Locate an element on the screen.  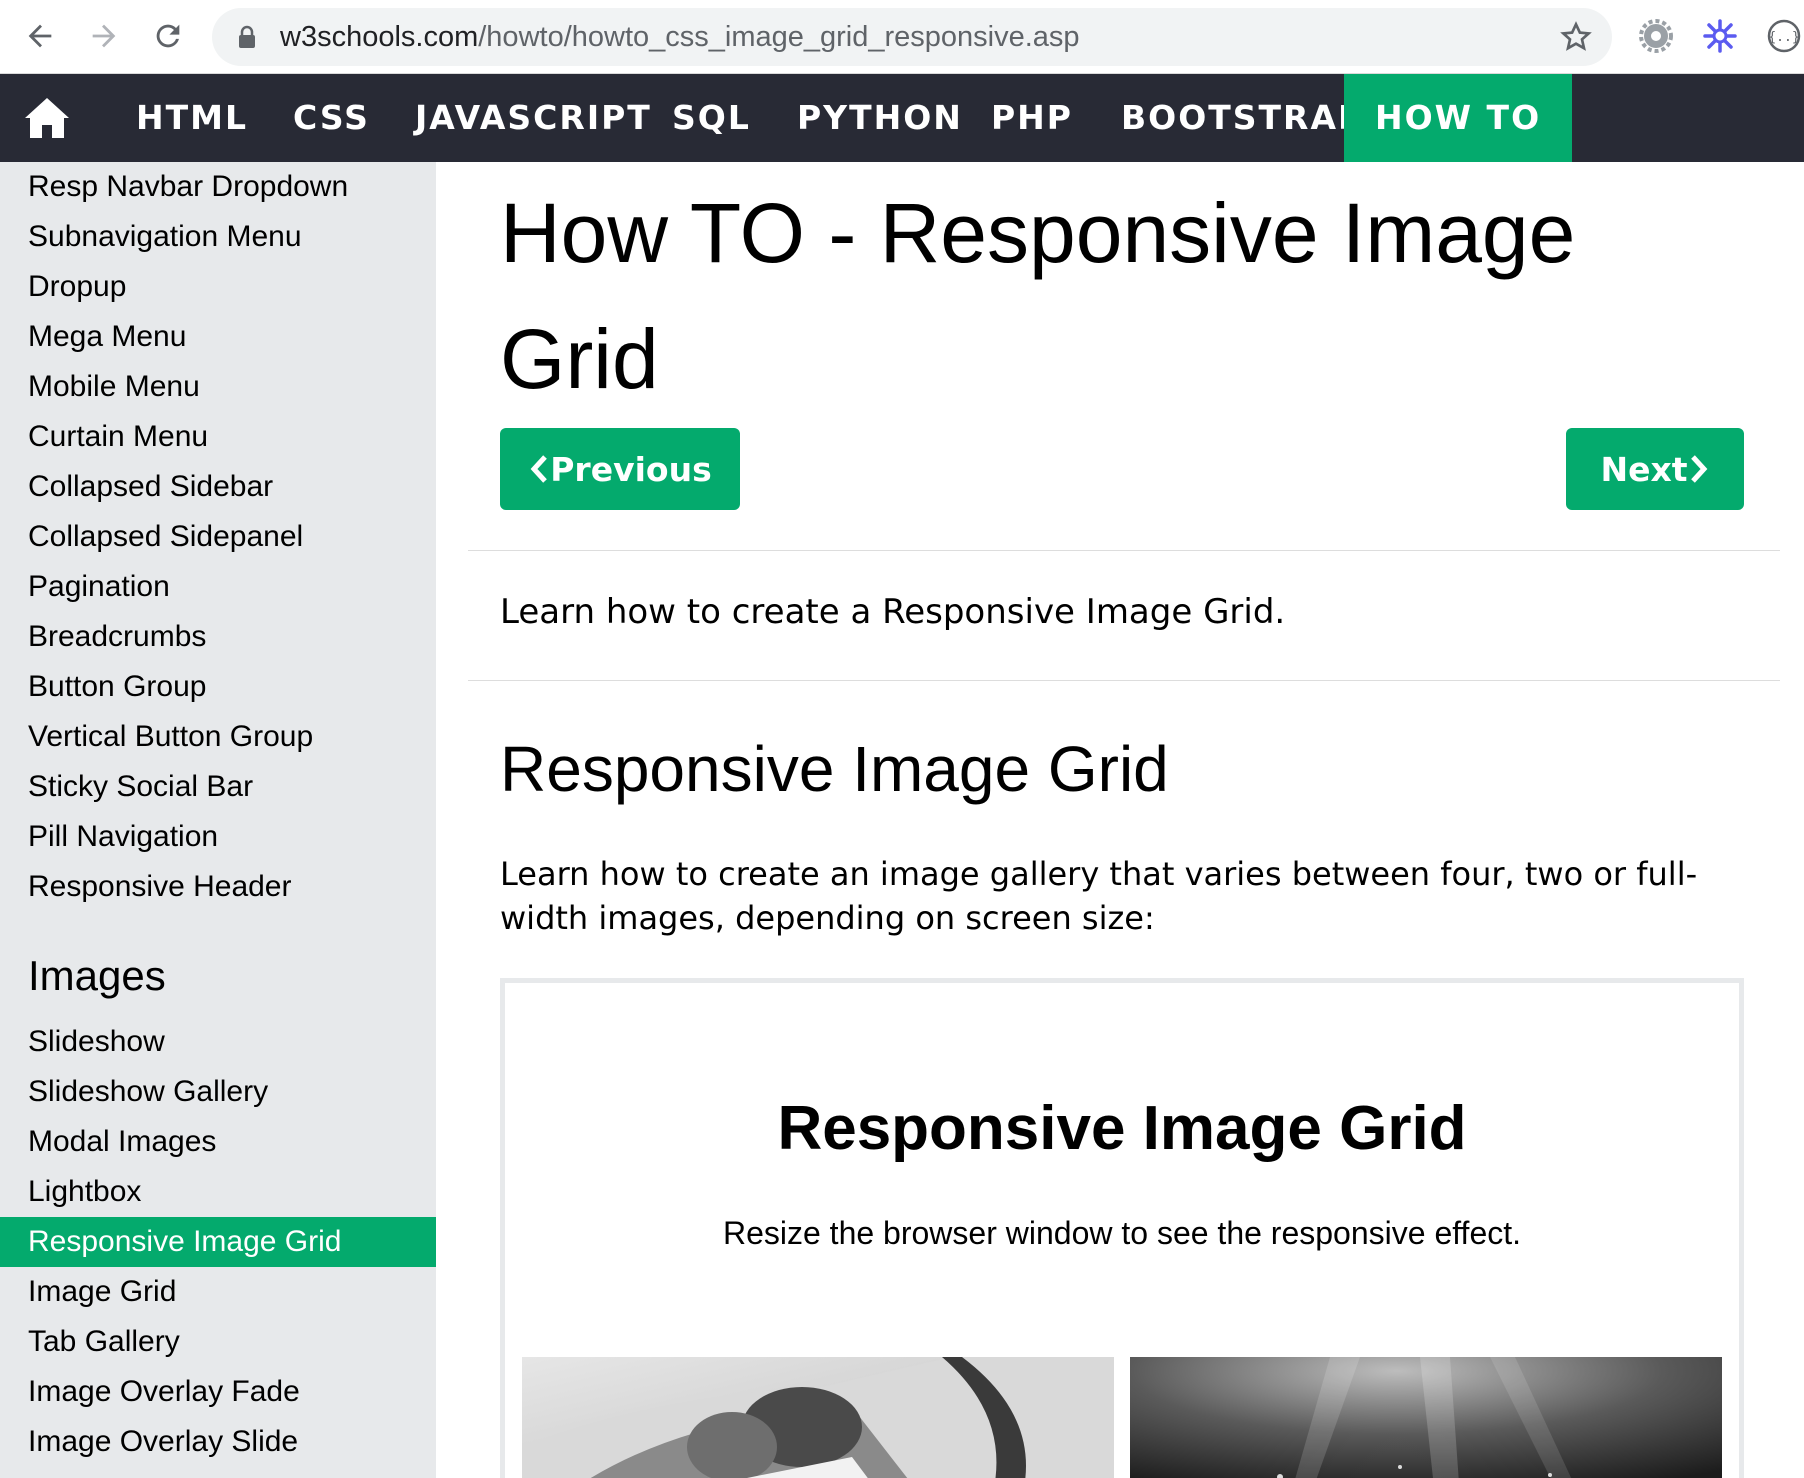
sidebar-item-vertical-button-group: Vertical Button Group is located at coordinates (218, 737).